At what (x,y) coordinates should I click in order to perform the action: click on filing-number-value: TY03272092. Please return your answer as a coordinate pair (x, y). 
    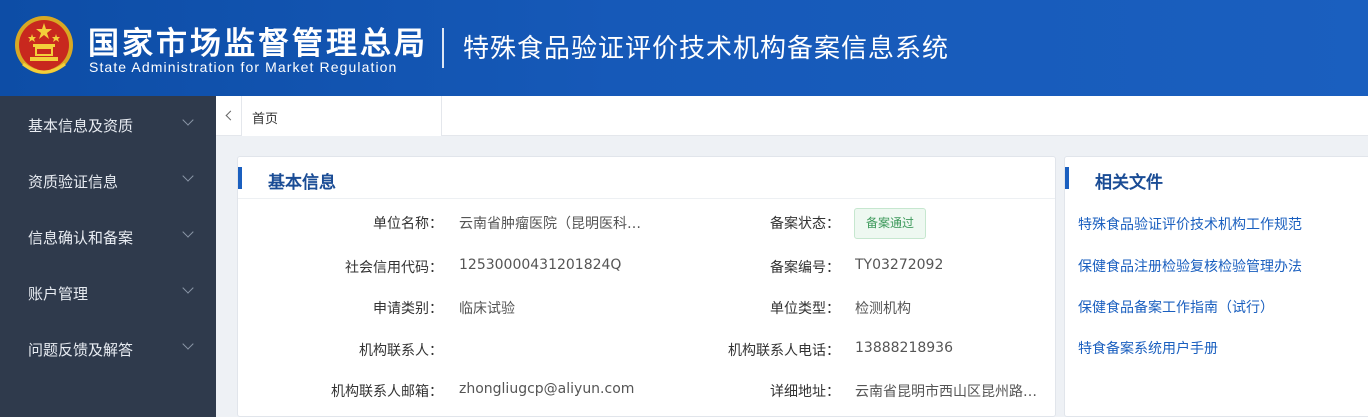
    Looking at the image, I should click on (899, 265).